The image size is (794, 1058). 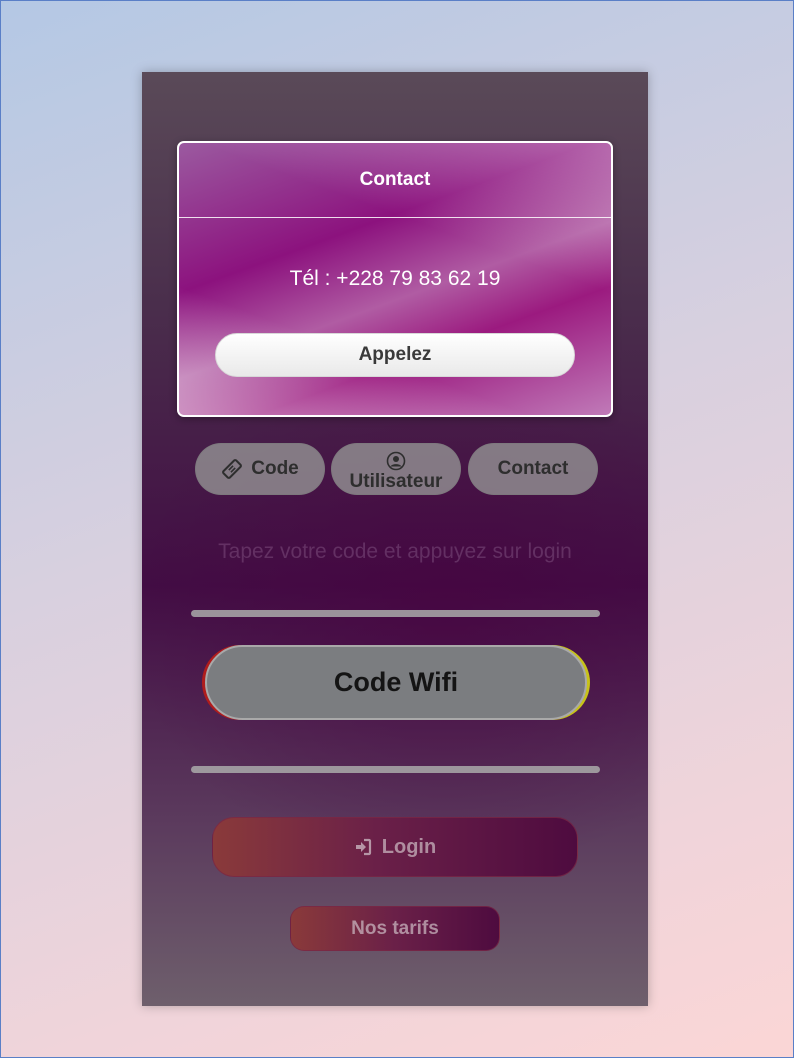 I want to click on wifi-code-input: Code Wifi, so click(x=396, y=682).